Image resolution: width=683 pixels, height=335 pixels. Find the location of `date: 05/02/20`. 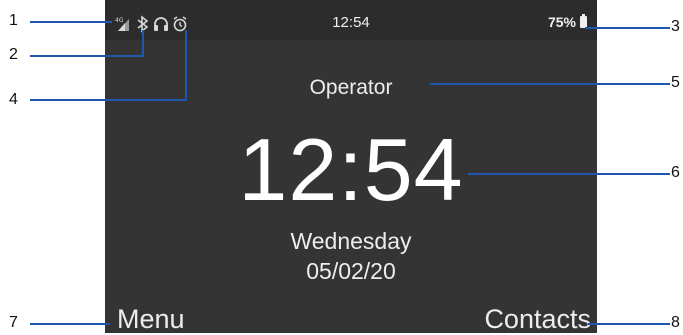

date: 05/02/20 is located at coordinates (351, 271).